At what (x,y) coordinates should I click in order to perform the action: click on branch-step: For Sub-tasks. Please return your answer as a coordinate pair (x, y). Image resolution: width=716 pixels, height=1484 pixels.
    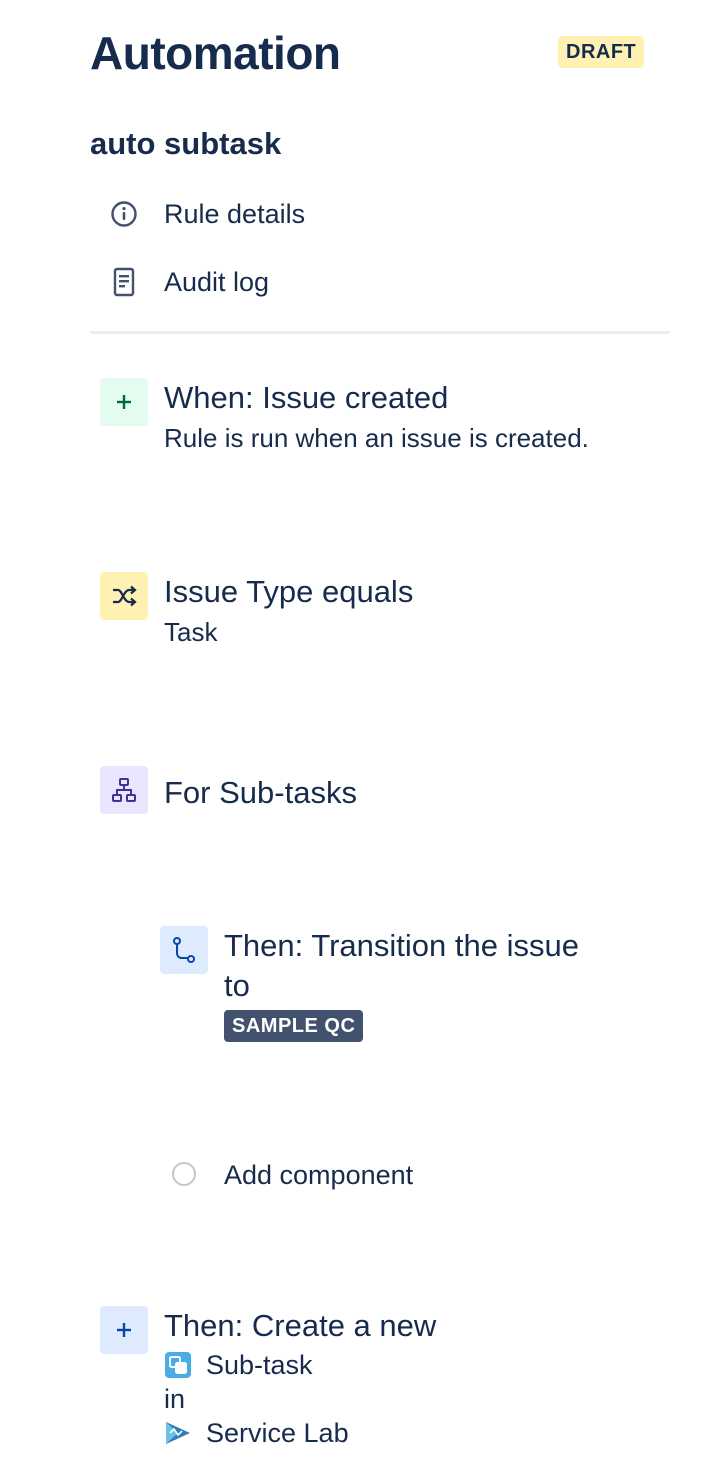
    Looking at the image, I should click on (228, 793).